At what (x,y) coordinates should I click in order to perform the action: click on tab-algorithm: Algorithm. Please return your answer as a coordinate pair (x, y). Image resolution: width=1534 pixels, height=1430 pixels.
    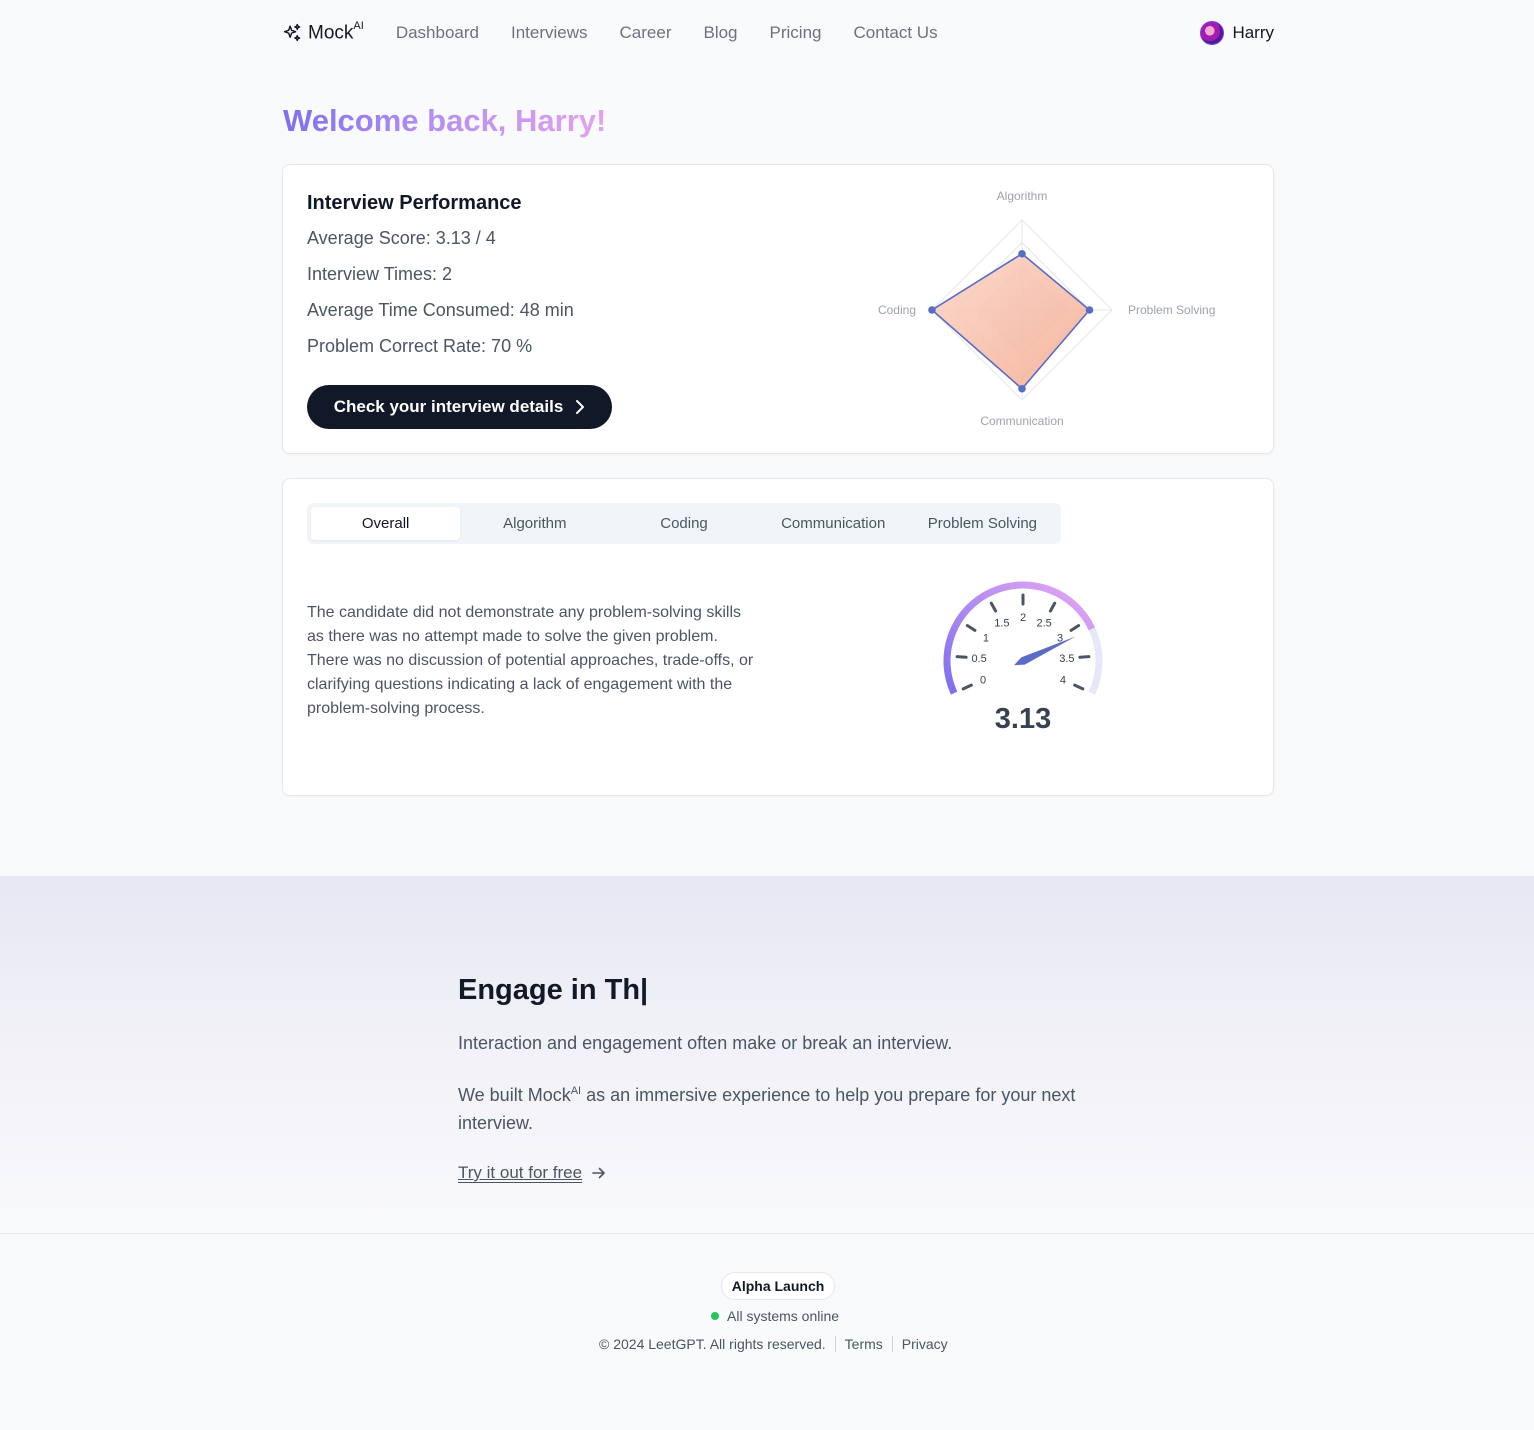
    Looking at the image, I should click on (534, 523).